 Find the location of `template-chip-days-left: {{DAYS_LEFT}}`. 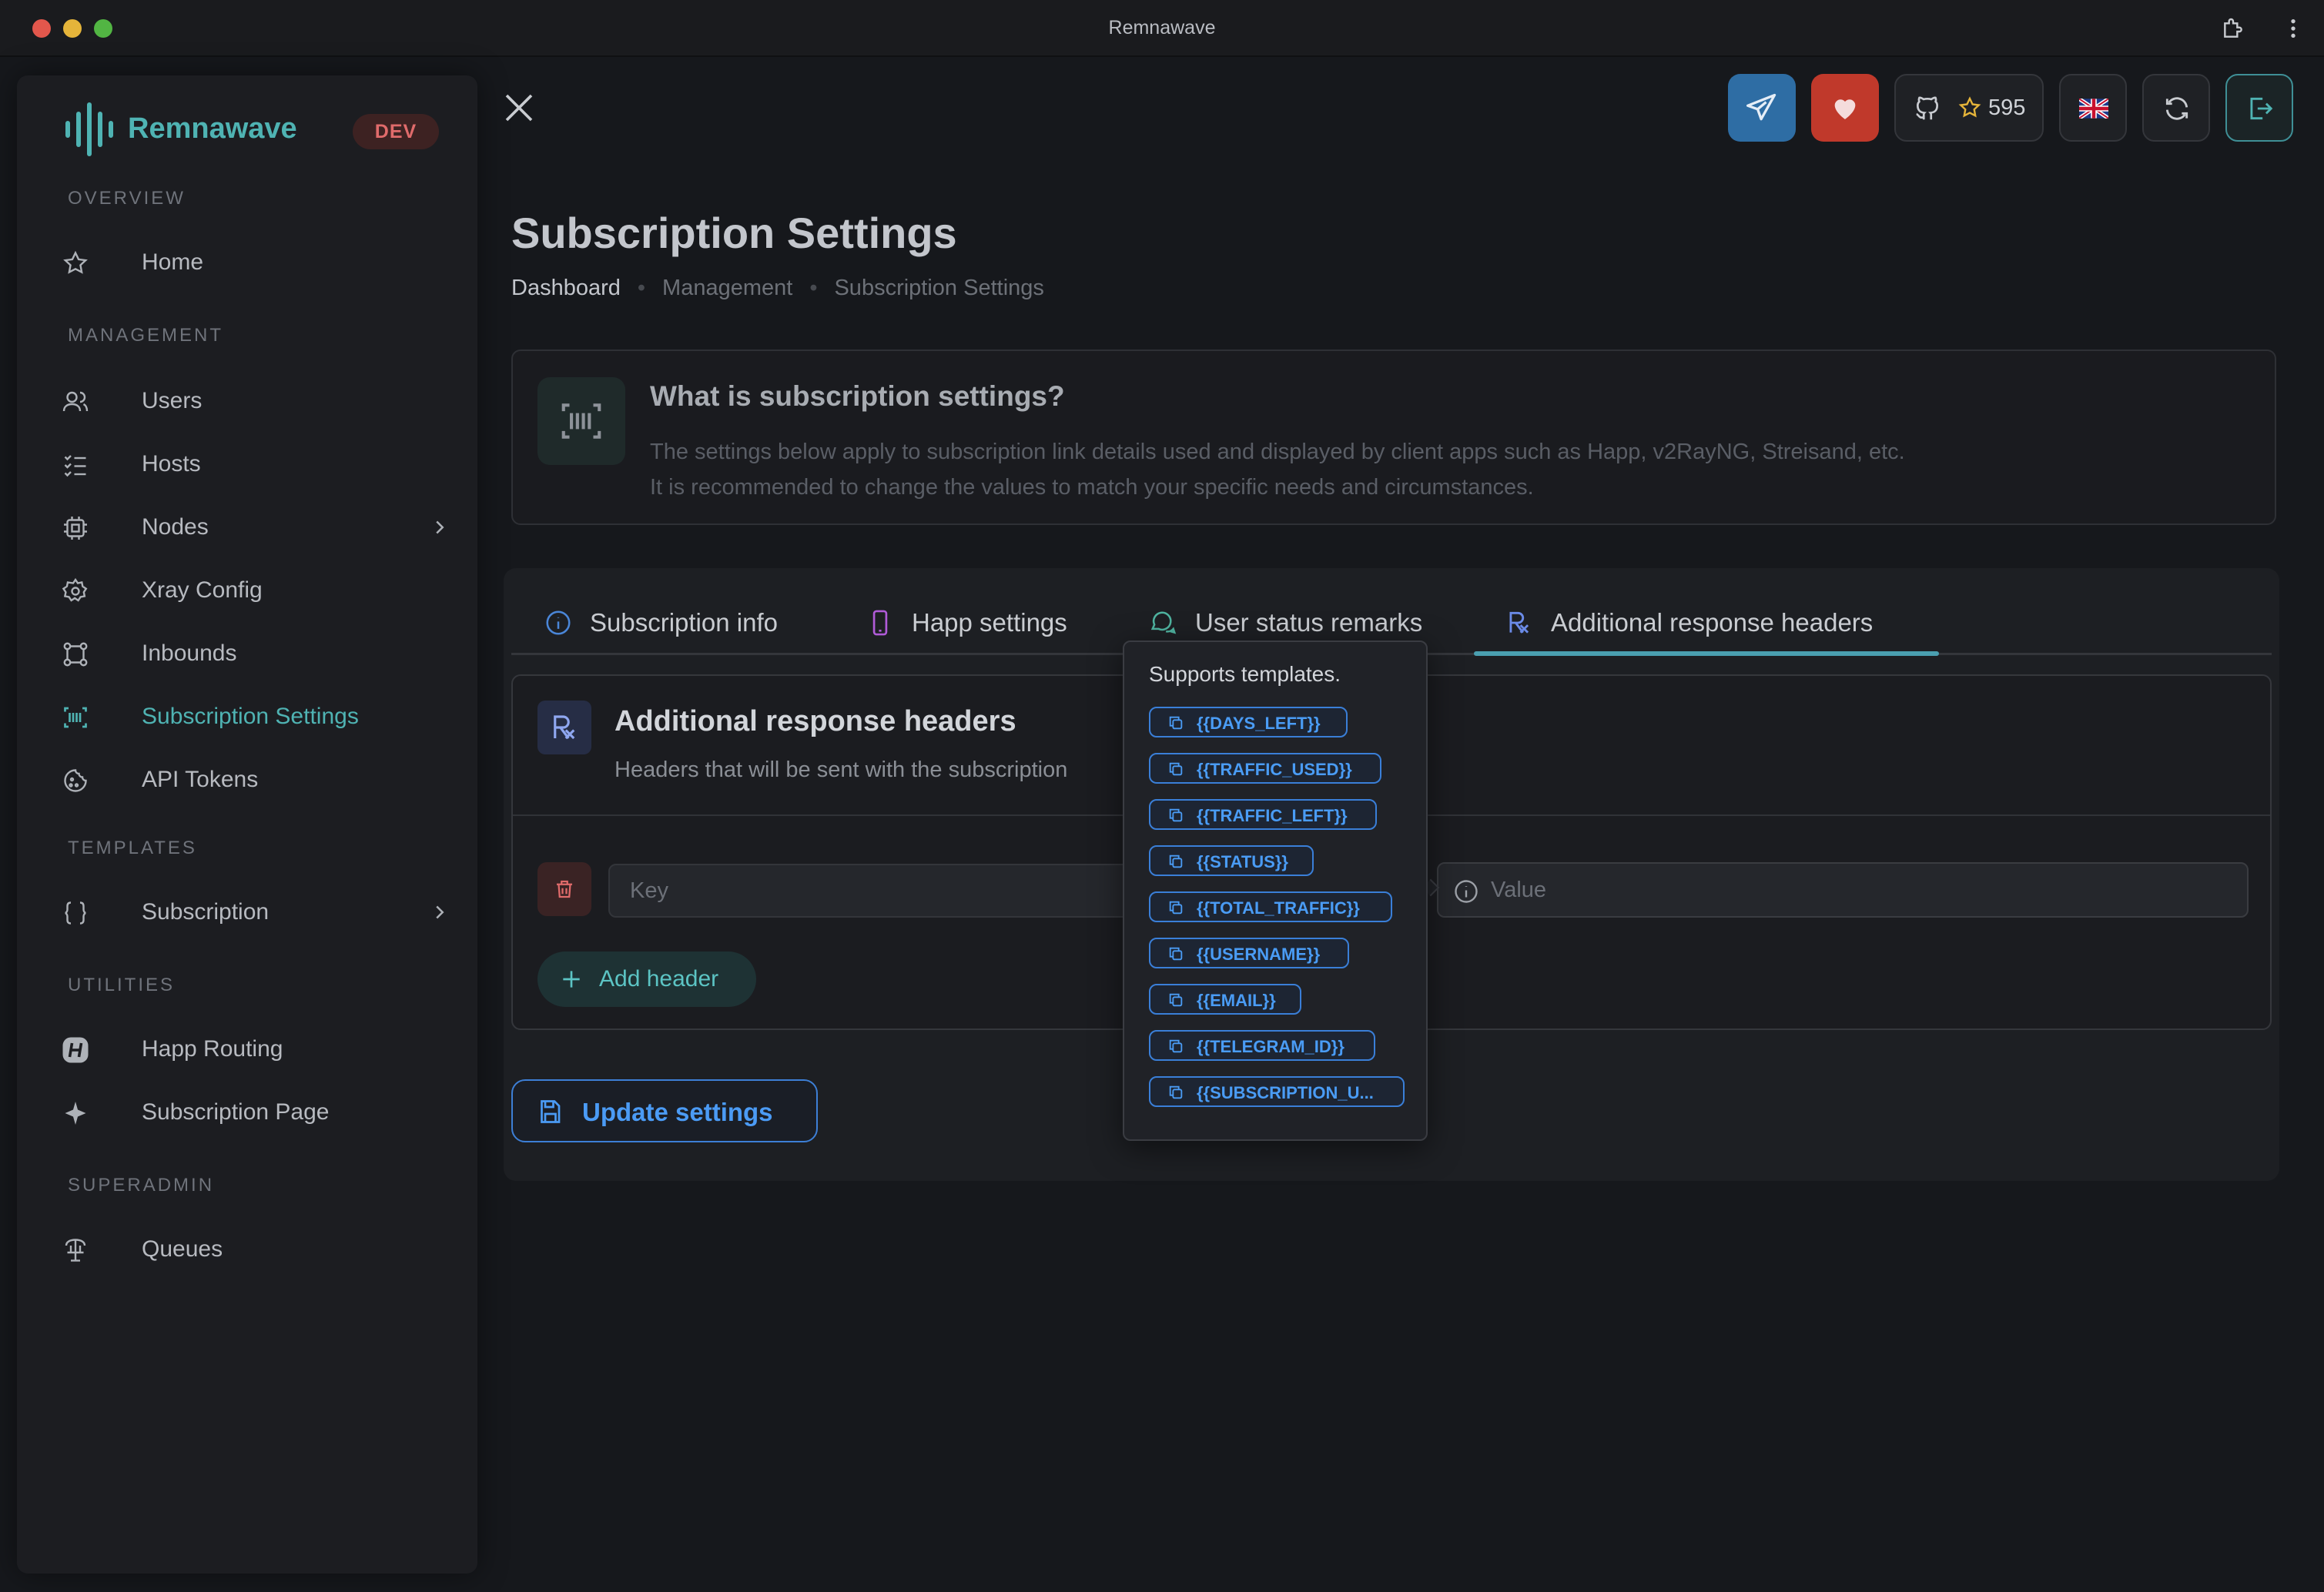

template-chip-days-left: {{DAYS_LEFT}} is located at coordinates (1248, 722).